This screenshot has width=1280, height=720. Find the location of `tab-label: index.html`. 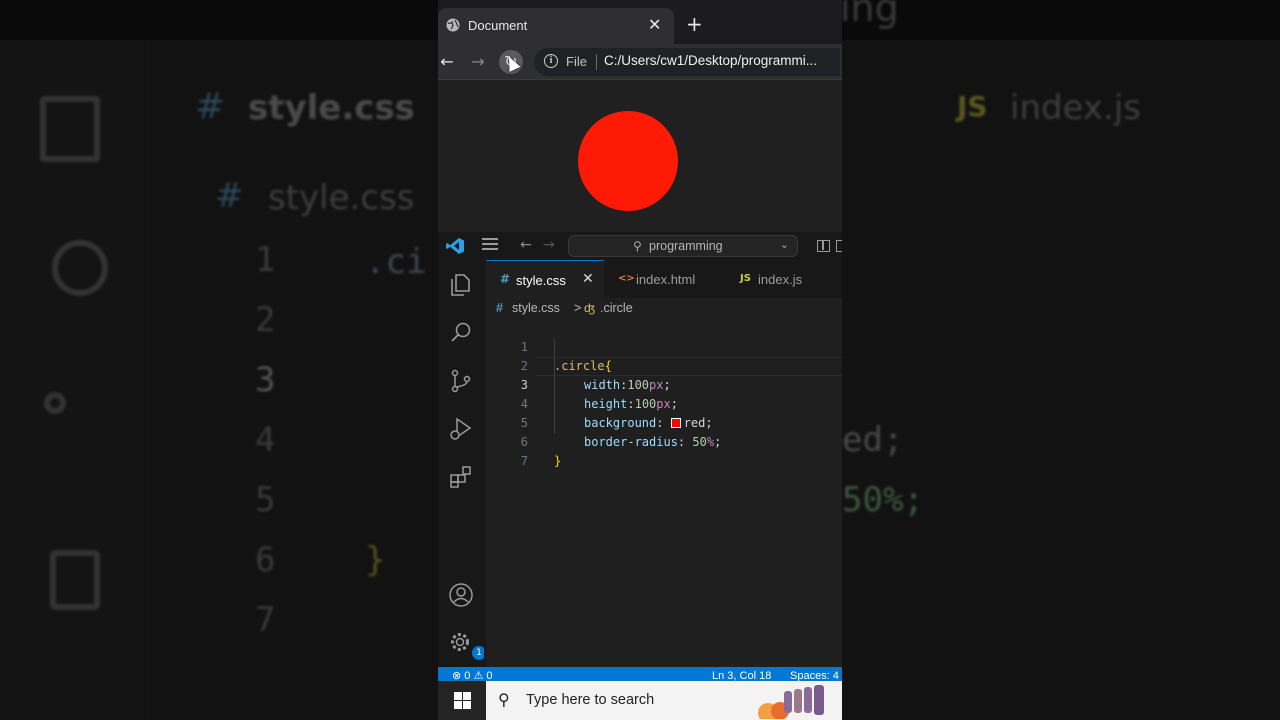

tab-label: index.html is located at coordinates (666, 279).